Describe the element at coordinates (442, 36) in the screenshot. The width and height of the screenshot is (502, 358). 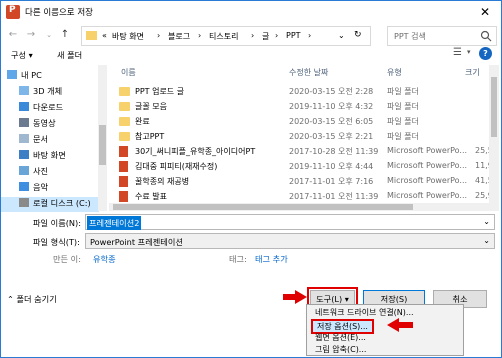
I see `search-box: PPT 검색` at that location.